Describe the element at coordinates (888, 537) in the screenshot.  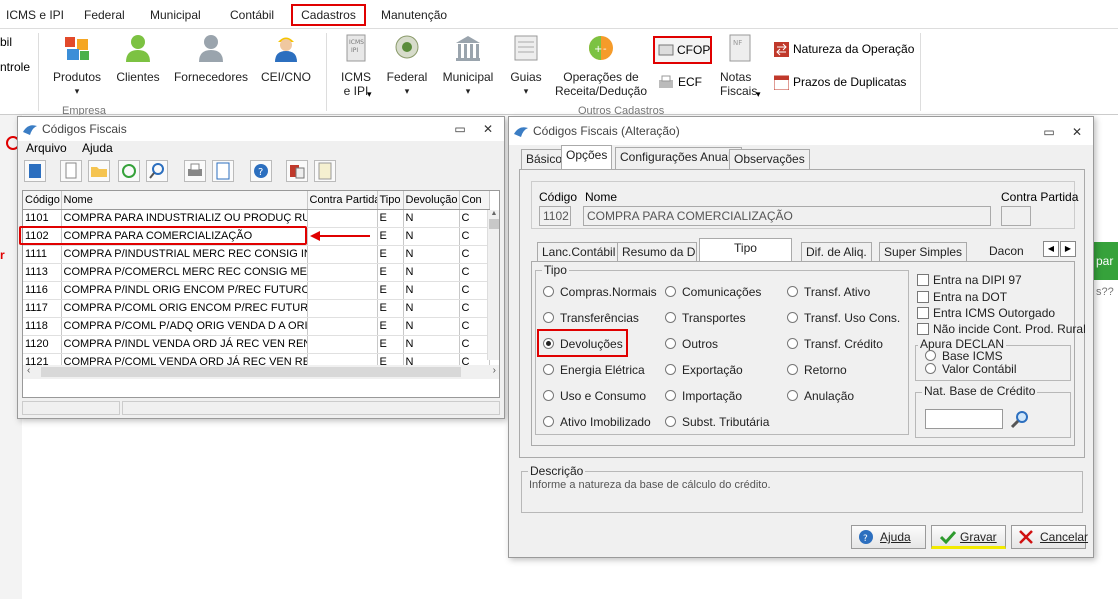
I see `ajuda-button: ? Ajuda` at that location.